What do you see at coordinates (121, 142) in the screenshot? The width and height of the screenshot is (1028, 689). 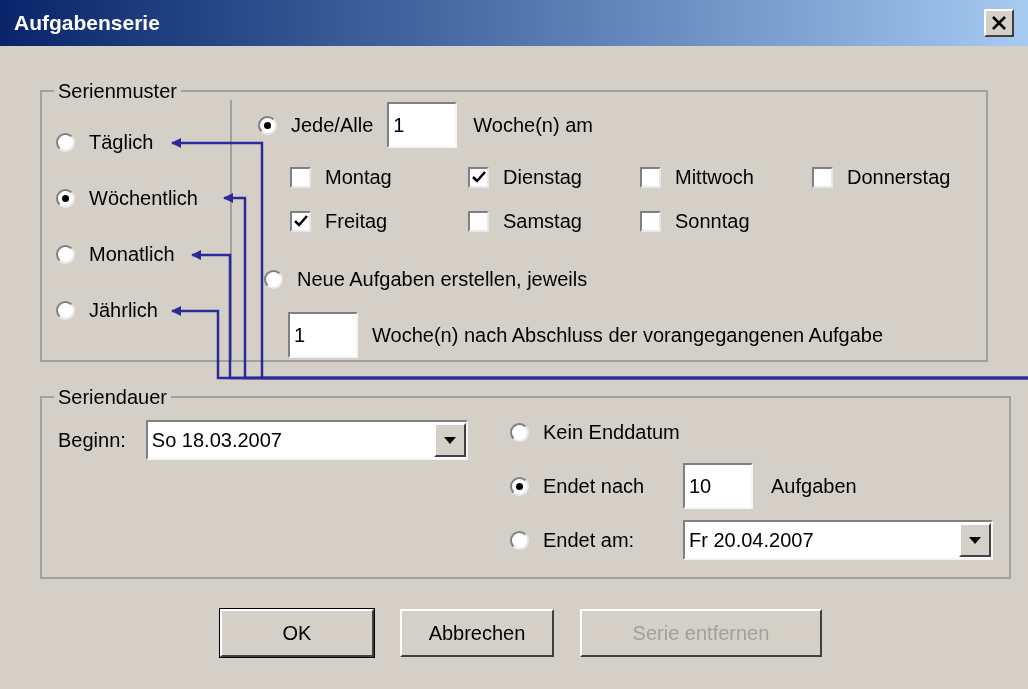 I see `frequency-label: Täglich` at bounding box center [121, 142].